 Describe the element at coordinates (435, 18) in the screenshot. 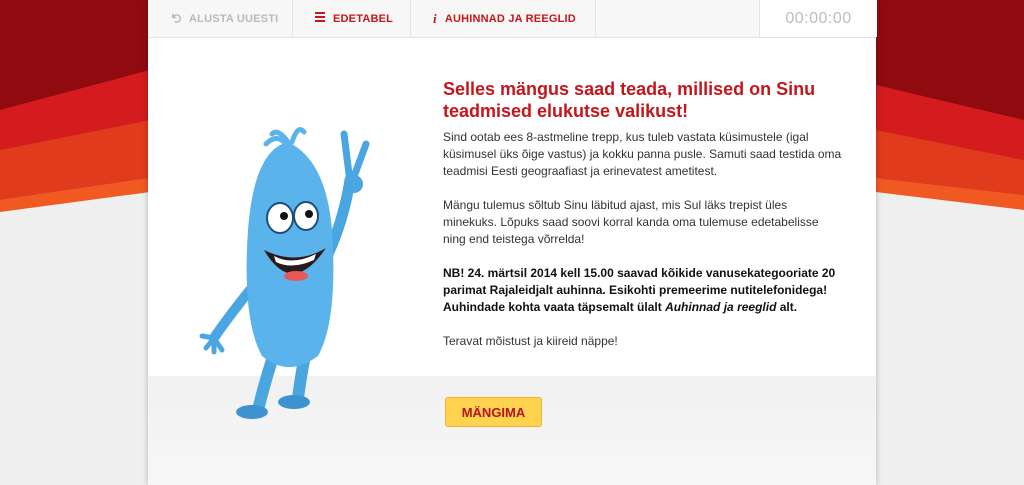

I see `info-icon: i` at that location.